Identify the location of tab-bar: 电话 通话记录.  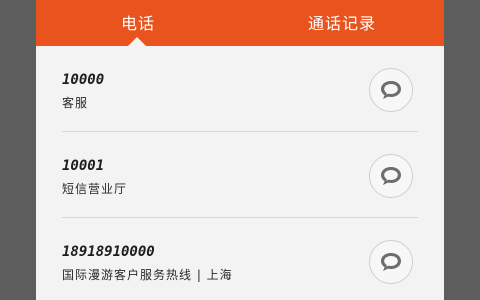
(240, 23).